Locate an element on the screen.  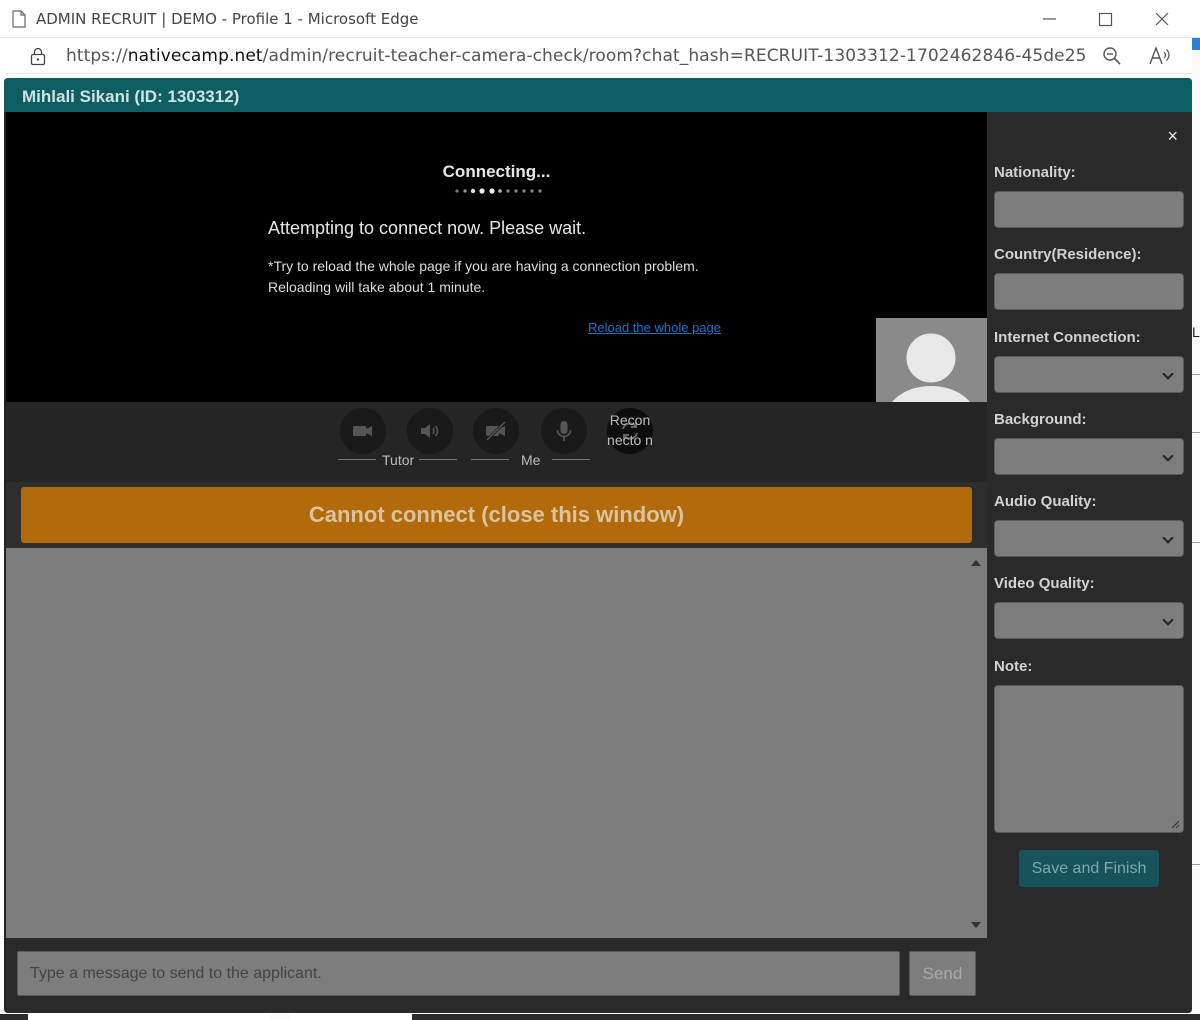
background-edge-letter: L is located at coordinates (1196, 332).